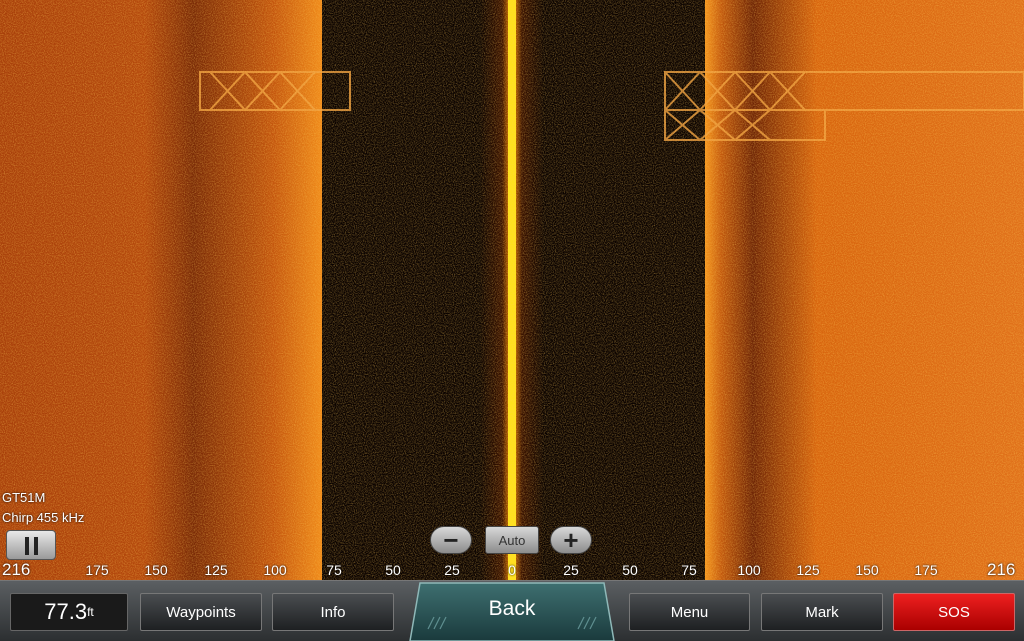  I want to click on zoom-auto-button: Auto, so click(512, 540).